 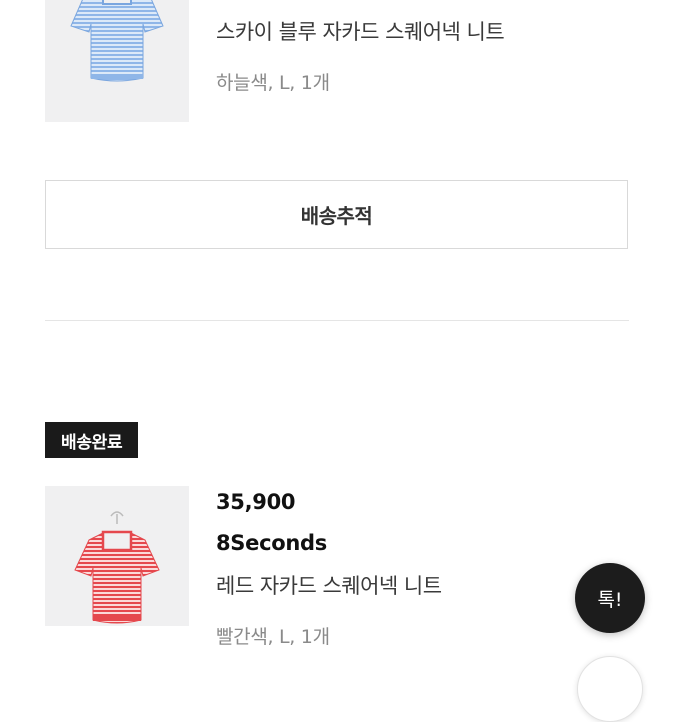 I want to click on status-badge: 배송완료, so click(x=92, y=440).